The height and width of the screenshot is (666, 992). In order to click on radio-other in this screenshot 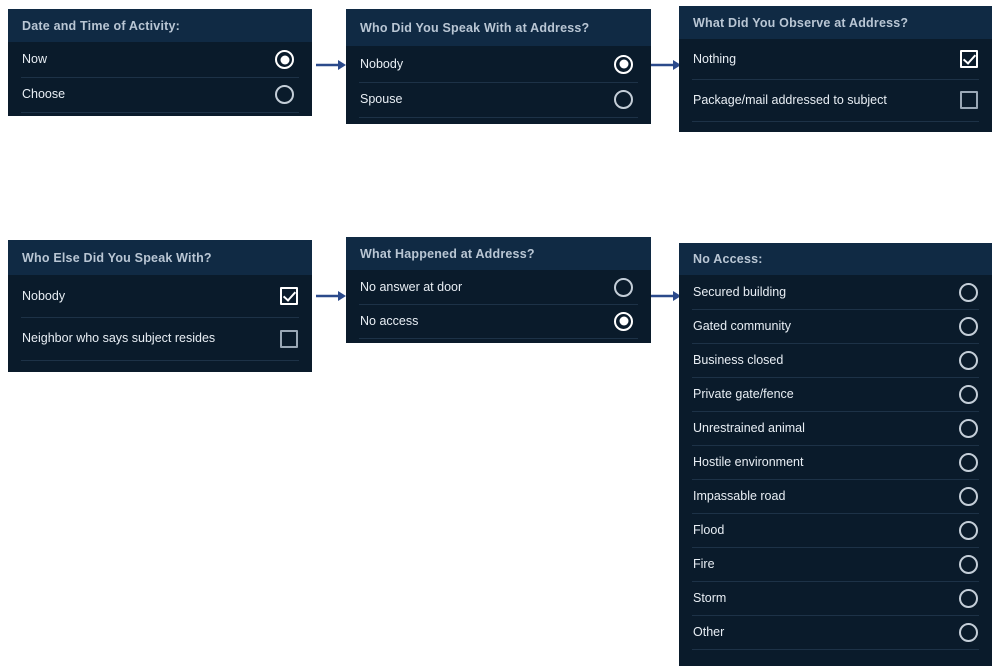, I will do `click(968, 632)`.